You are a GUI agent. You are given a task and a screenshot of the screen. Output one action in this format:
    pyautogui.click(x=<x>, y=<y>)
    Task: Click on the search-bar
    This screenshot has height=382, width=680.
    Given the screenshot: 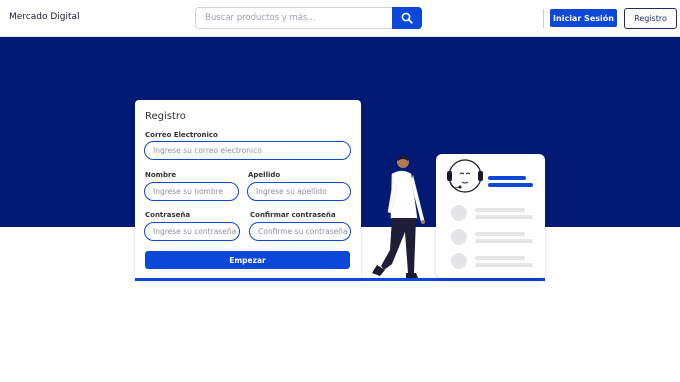 What is the action you would take?
    pyautogui.click(x=308, y=18)
    